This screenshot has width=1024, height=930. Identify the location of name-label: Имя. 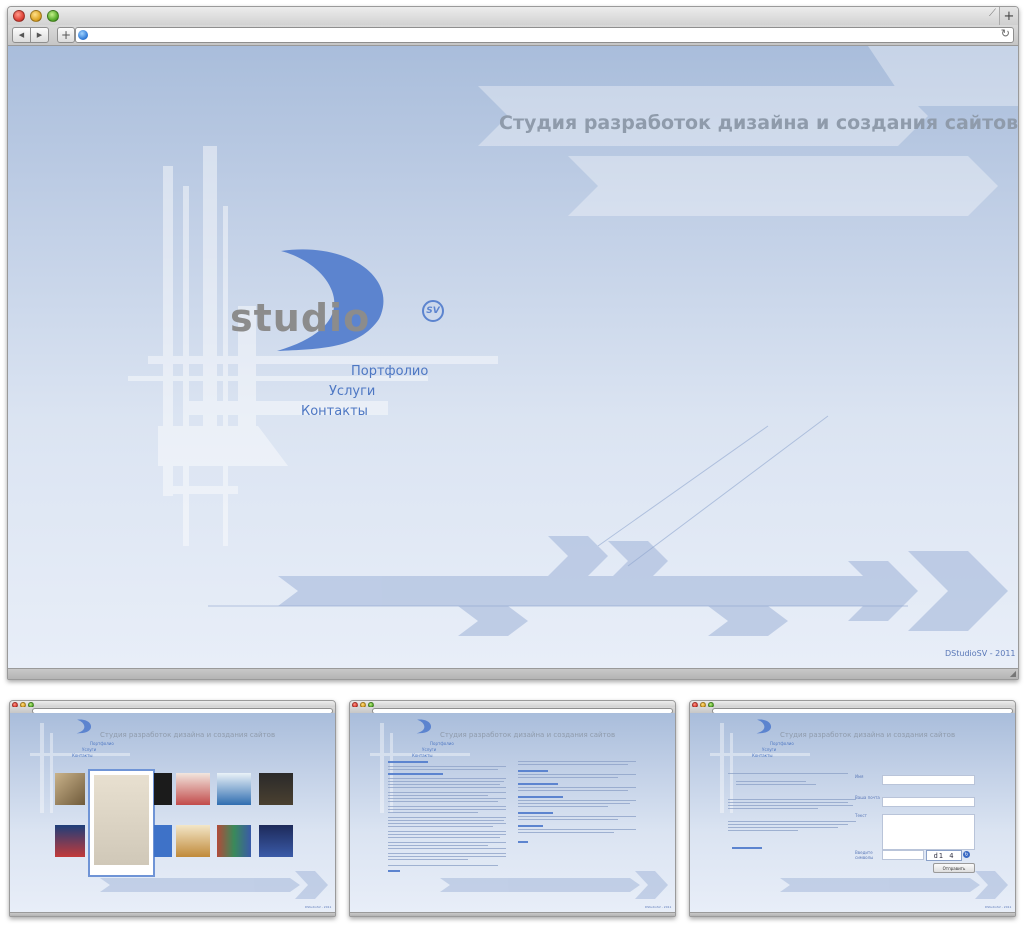
(859, 776).